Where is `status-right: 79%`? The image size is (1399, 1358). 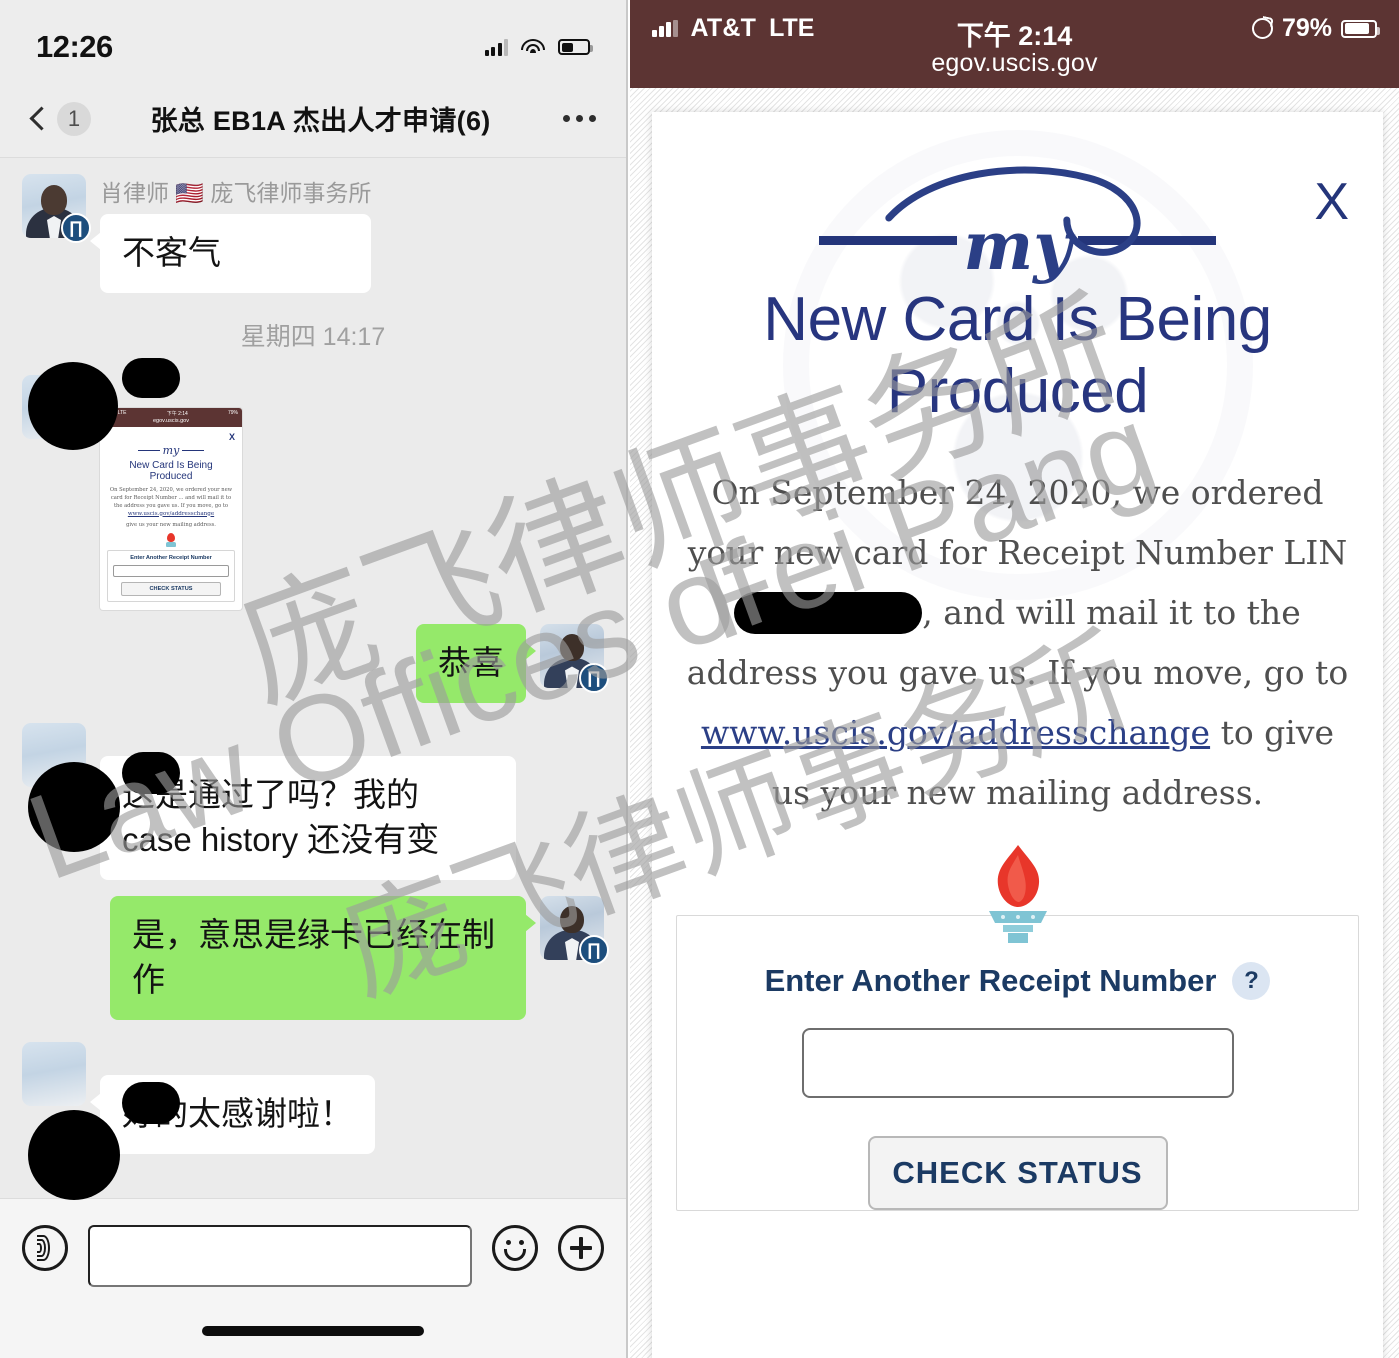 status-right: 79% is located at coordinates (1315, 28).